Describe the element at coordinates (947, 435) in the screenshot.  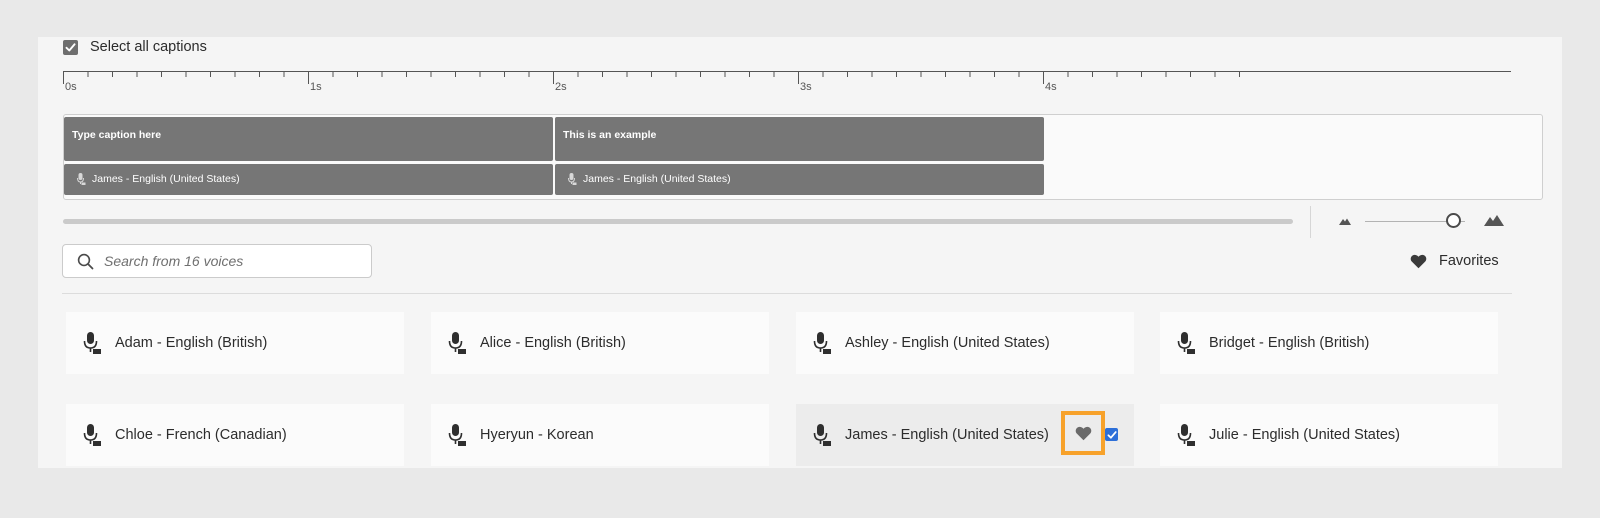
I see `voice-name: James - English (United States)` at that location.